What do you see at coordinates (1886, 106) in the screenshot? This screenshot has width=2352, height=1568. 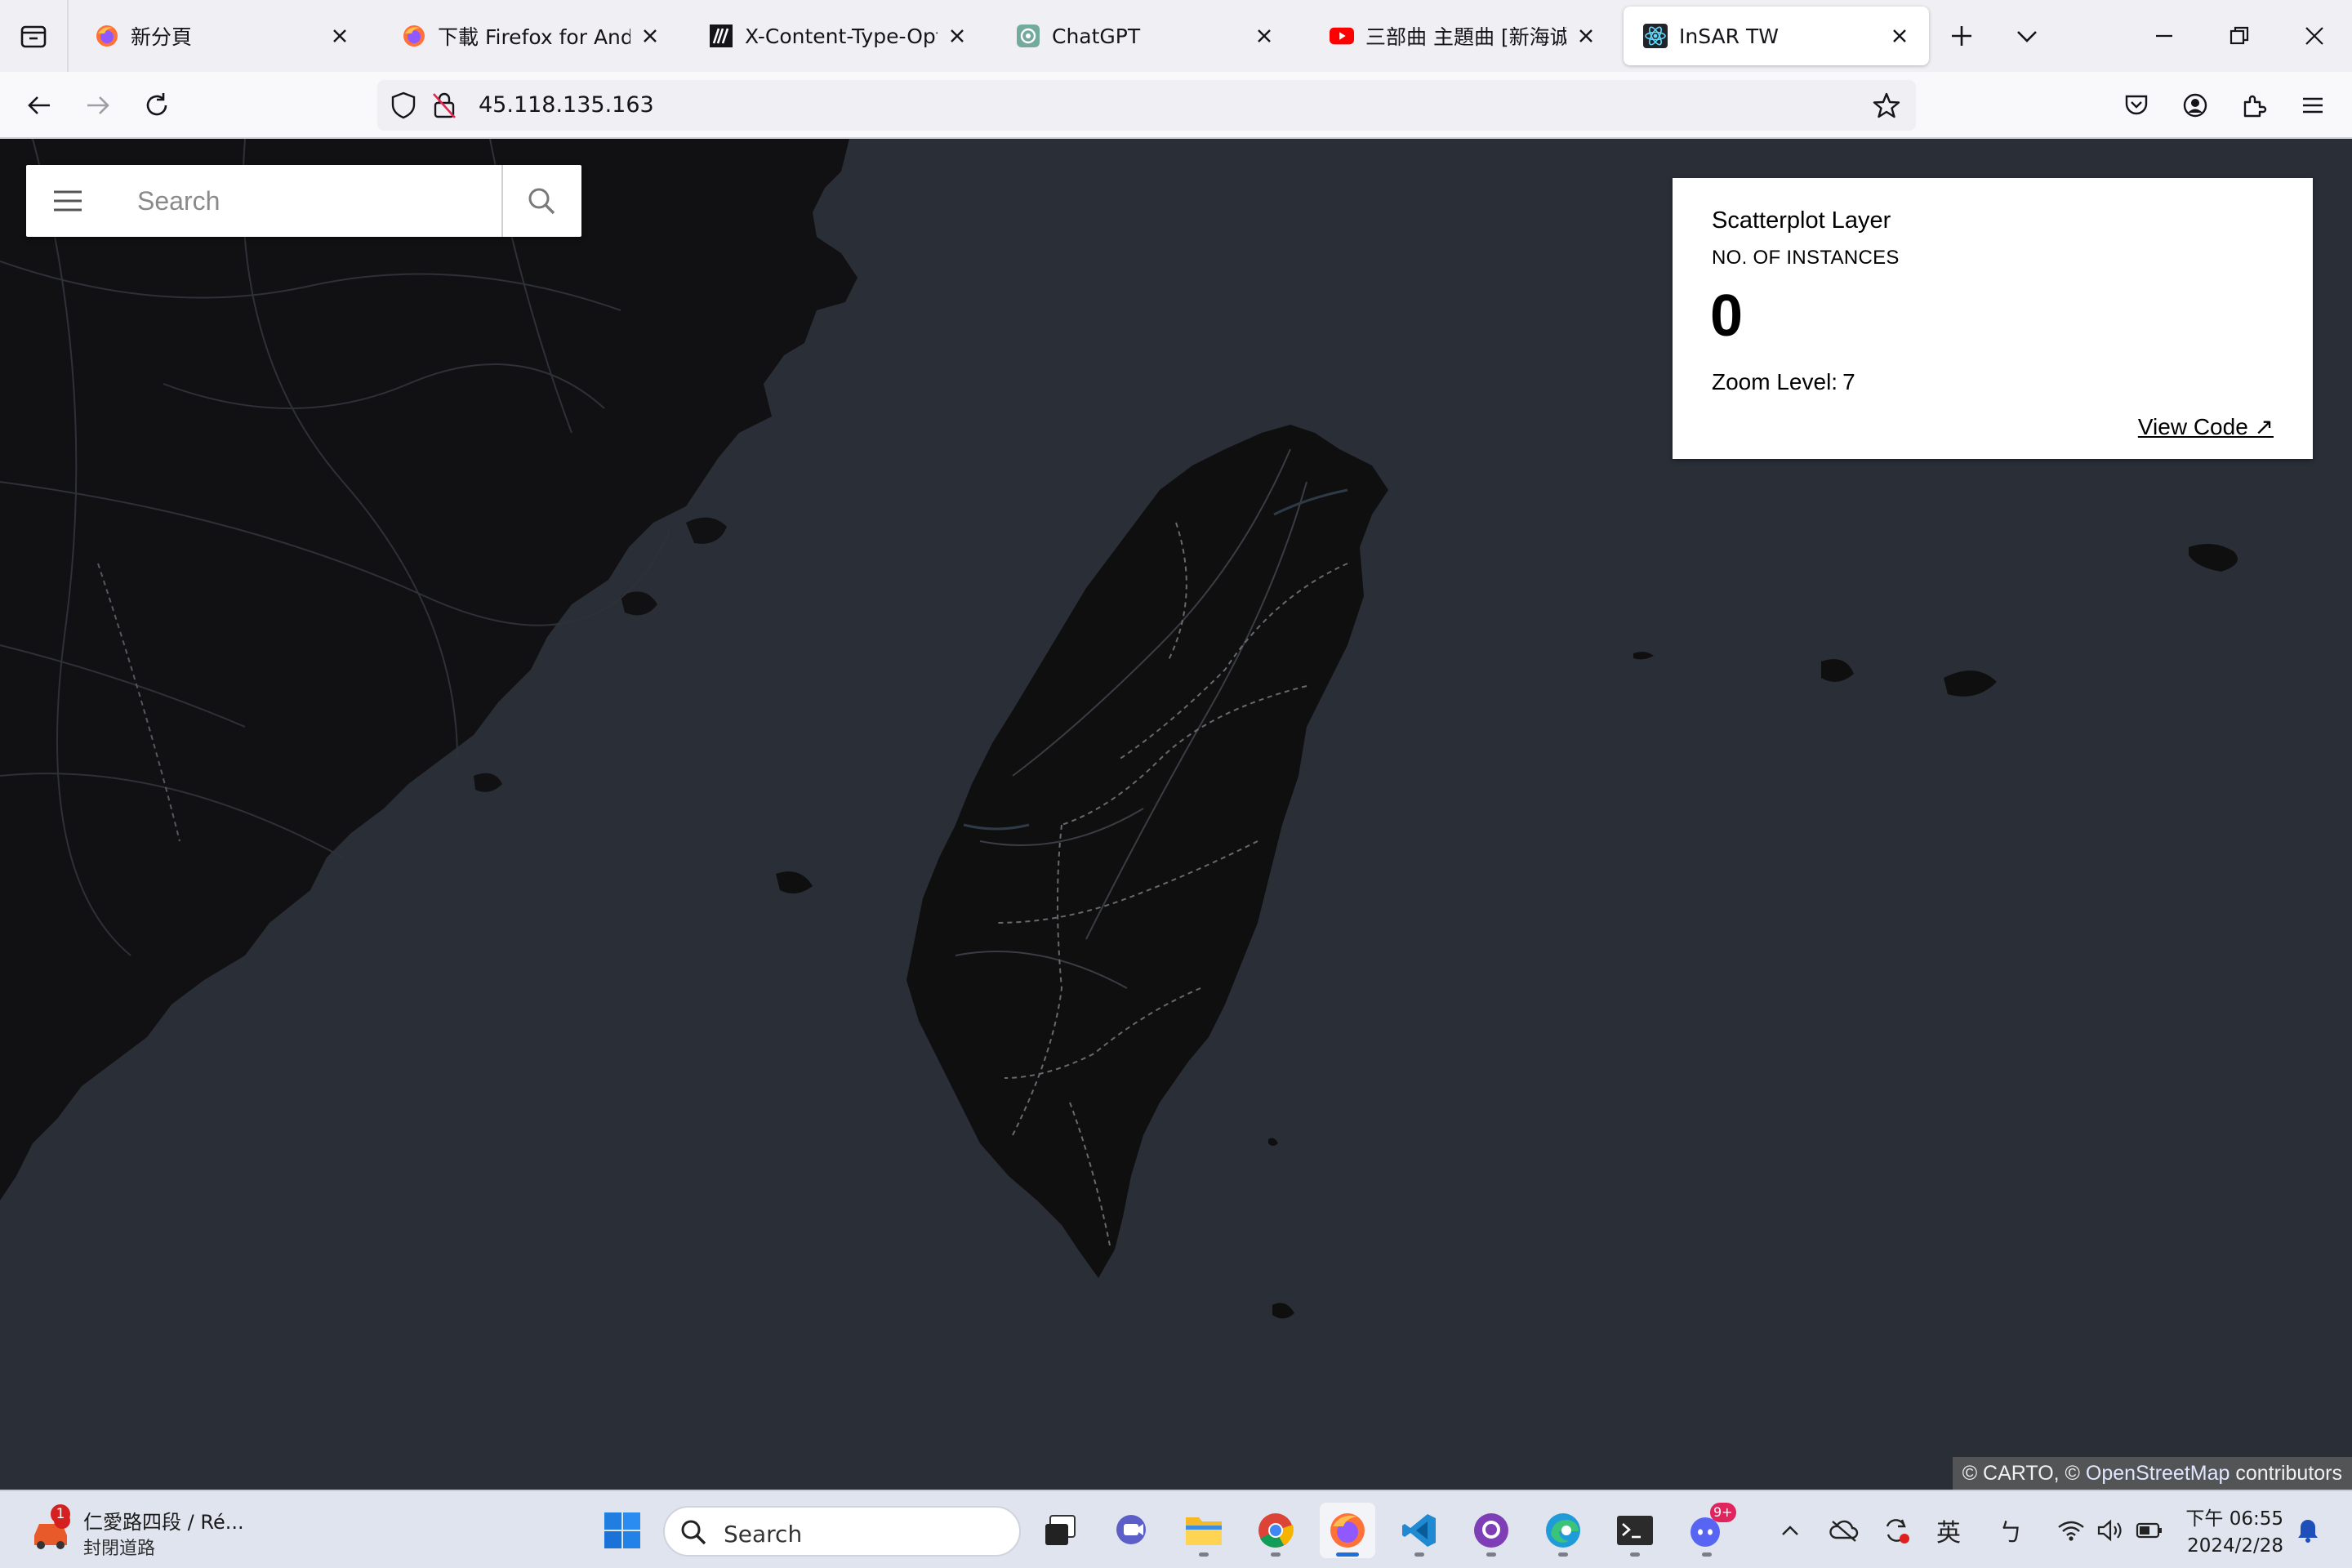 I see `bookmark-star-icon` at bounding box center [1886, 106].